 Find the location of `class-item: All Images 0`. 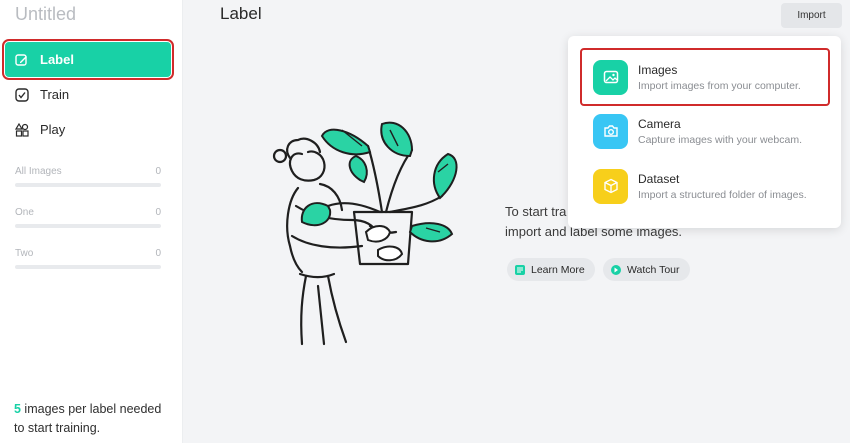

class-item: All Images 0 is located at coordinates (88, 176).